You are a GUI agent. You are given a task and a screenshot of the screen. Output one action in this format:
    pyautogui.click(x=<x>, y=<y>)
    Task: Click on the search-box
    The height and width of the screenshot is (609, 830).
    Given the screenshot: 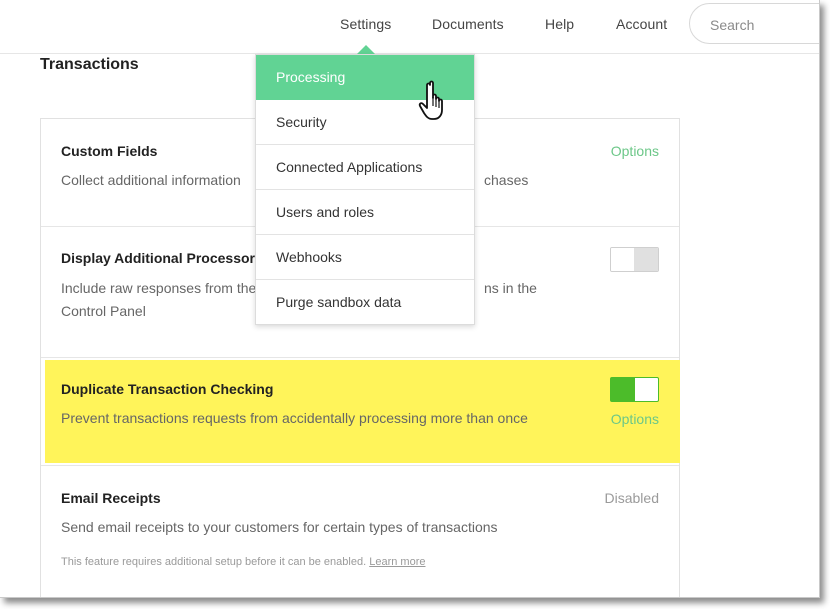 What is the action you would take?
    pyautogui.click(x=754, y=23)
    